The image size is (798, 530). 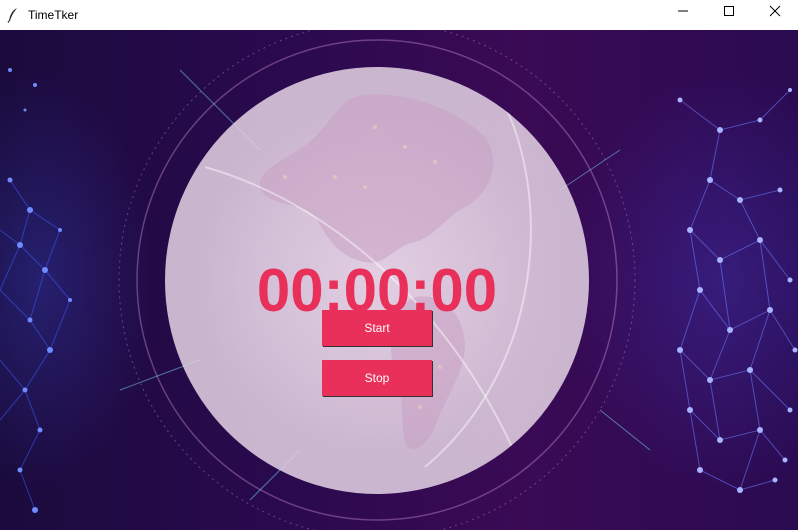 I want to click on minimize-button, so click(x=683, y=12).